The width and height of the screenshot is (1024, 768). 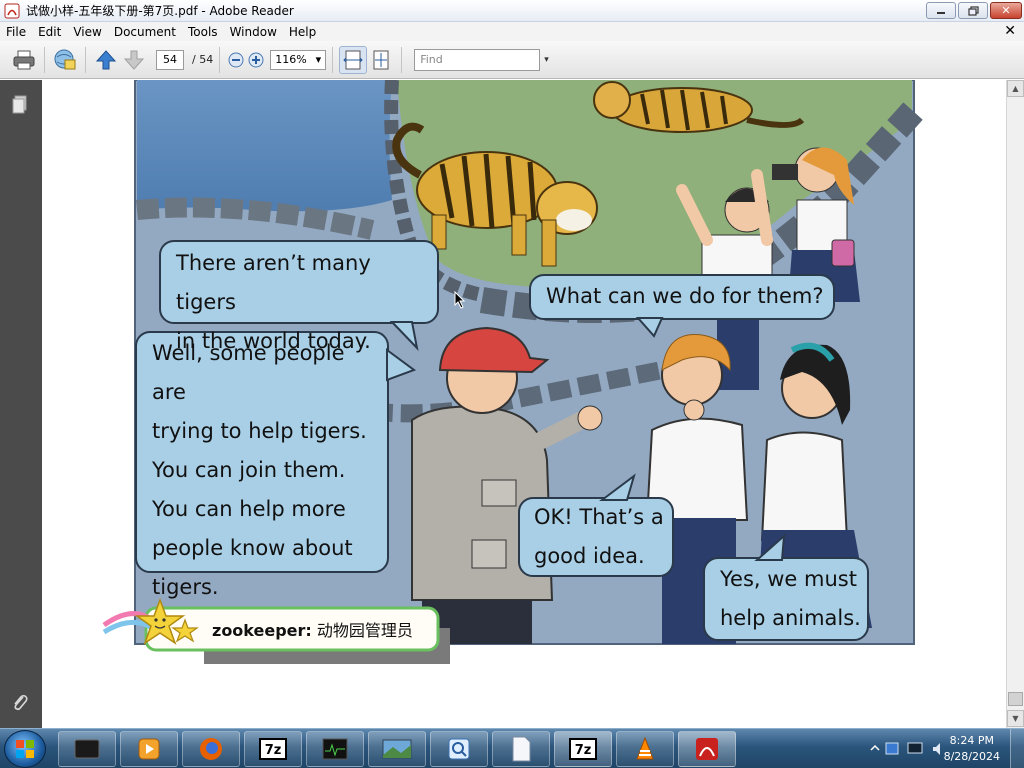 I want to click on zoom-out-icon, so click(x=236, y=59).